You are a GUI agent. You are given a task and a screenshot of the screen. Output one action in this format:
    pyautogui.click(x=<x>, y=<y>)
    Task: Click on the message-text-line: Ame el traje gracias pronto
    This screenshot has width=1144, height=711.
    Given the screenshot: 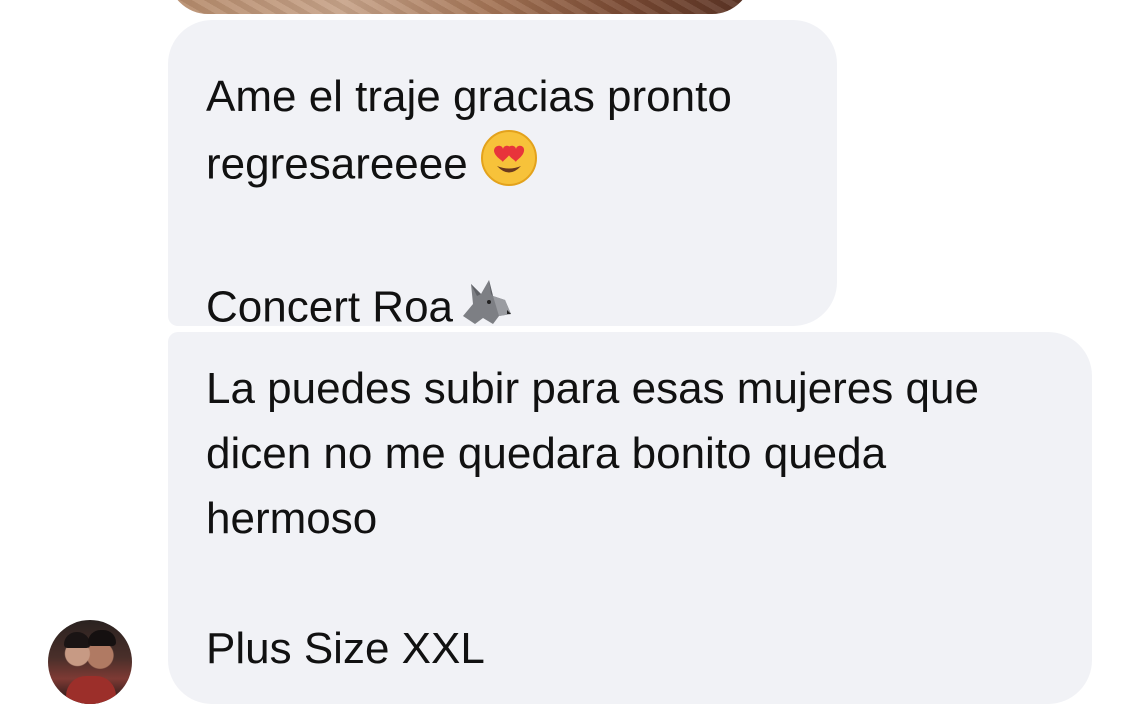 What is the action you would take?
    pyautogui.click(x=469, y=96)
    